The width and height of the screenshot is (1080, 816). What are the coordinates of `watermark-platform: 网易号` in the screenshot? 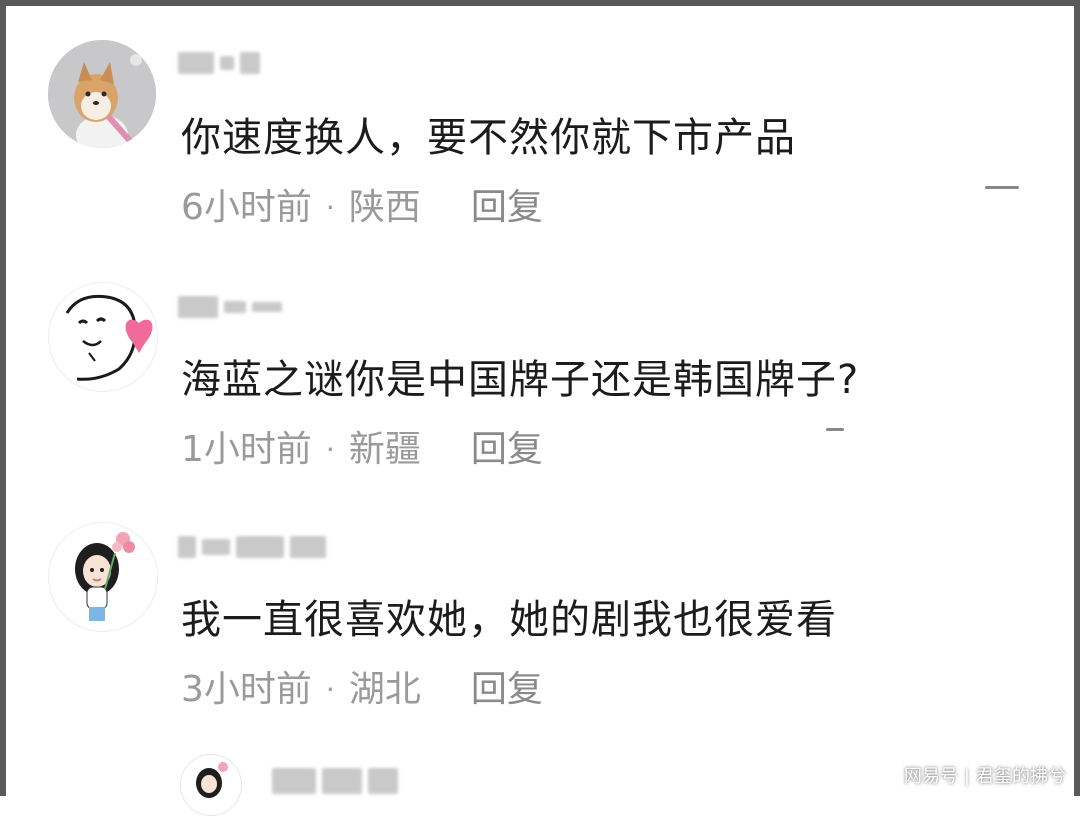 It's located at (930, 776).